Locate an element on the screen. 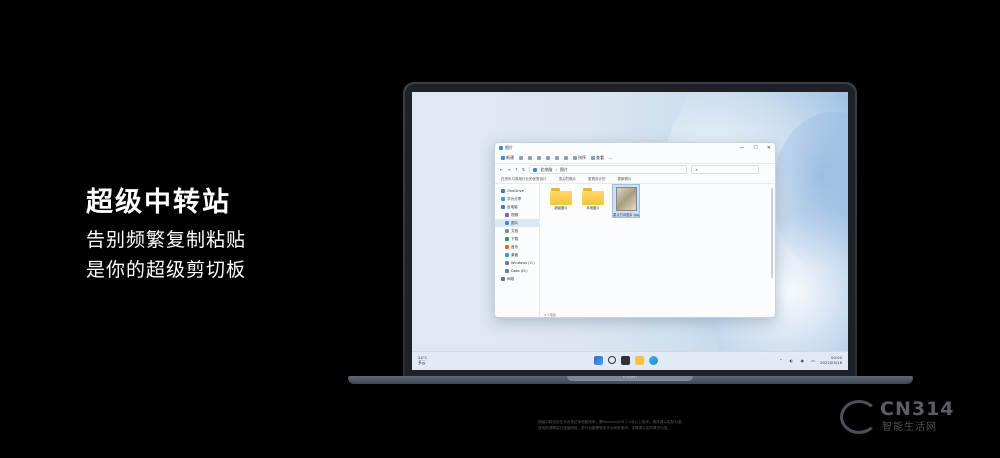 The height and width of the screenshot is (458, 1000). cloud-icon is located at coordinates (503, 191).